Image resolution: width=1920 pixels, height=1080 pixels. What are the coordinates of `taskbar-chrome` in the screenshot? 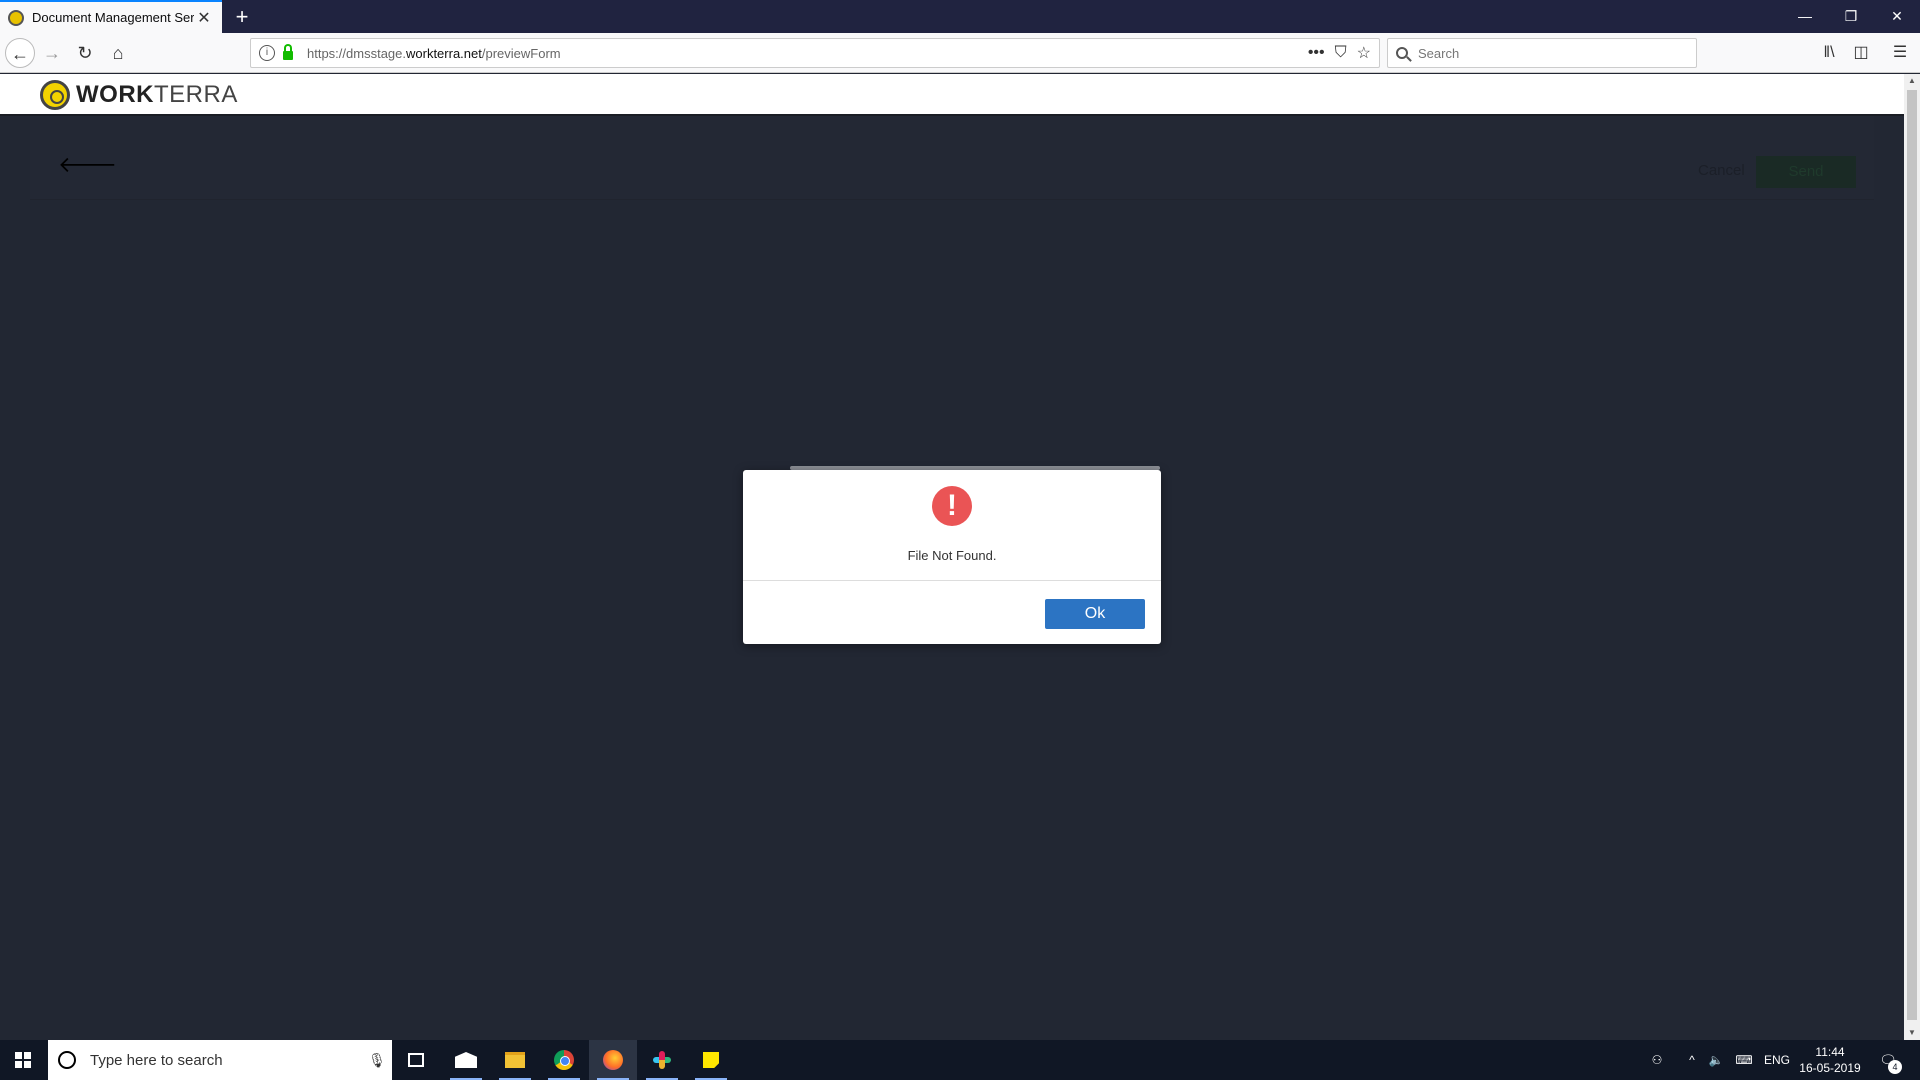 It's located at (564, 1060).